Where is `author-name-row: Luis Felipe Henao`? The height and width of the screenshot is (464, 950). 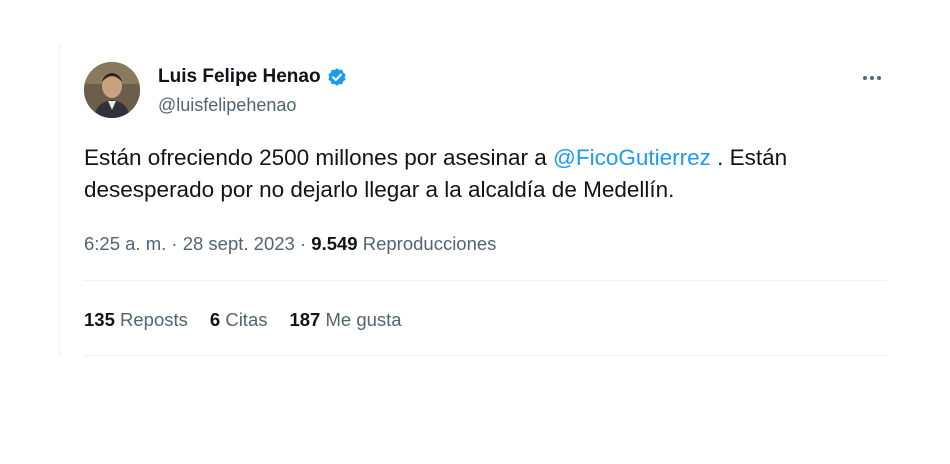 author-name-row: Luis Felipe Henao is located at coordinates (253, 77).